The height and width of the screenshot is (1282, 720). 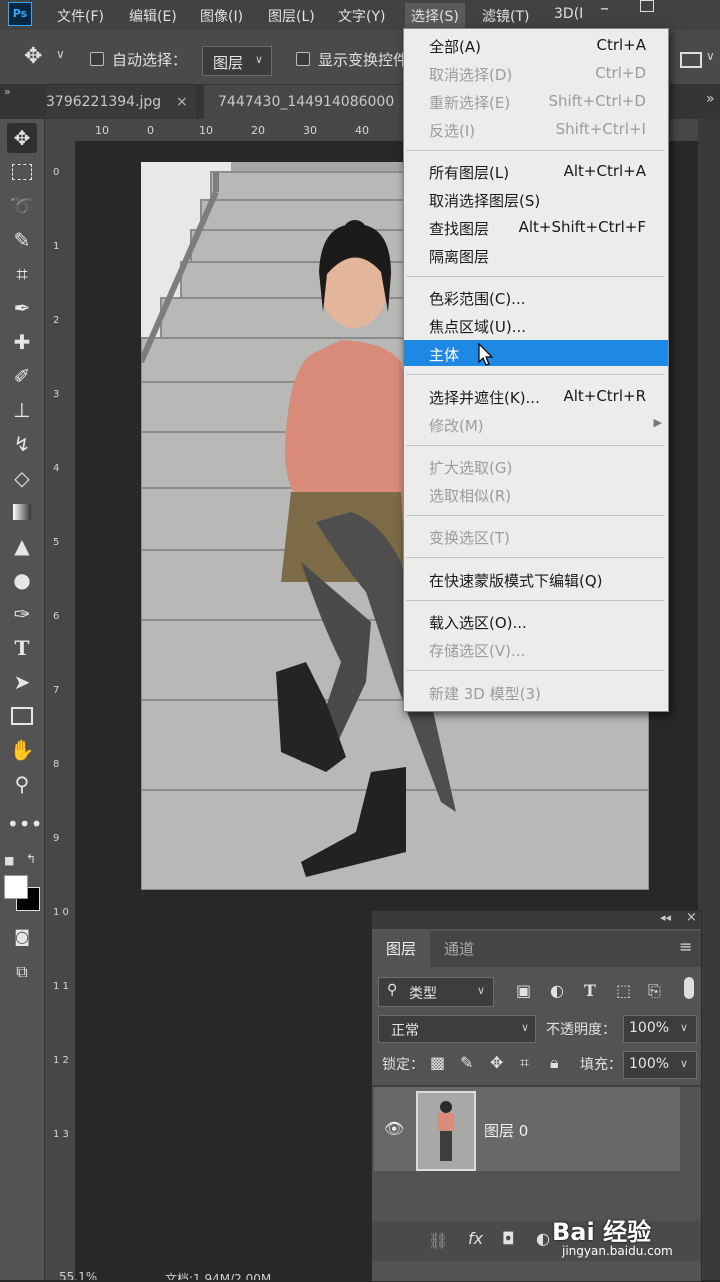 I want to click on ruler-label: 40, so click(x=362, y=130).